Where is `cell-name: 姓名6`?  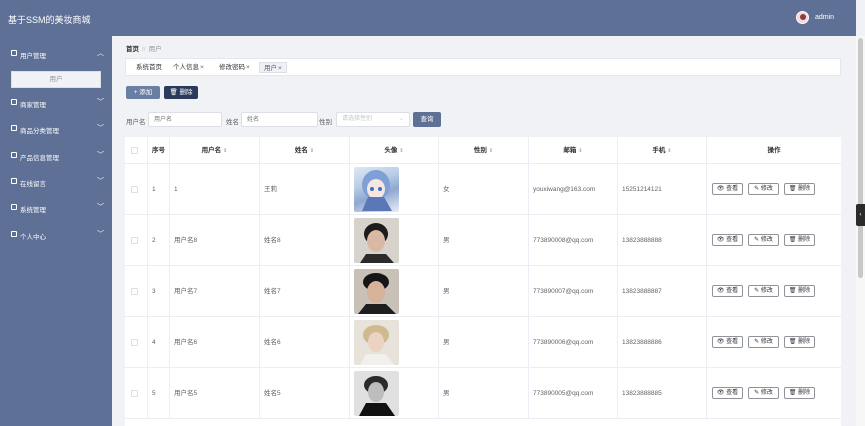 cell-name: 姓名6 is located at coordinates (305, 342).